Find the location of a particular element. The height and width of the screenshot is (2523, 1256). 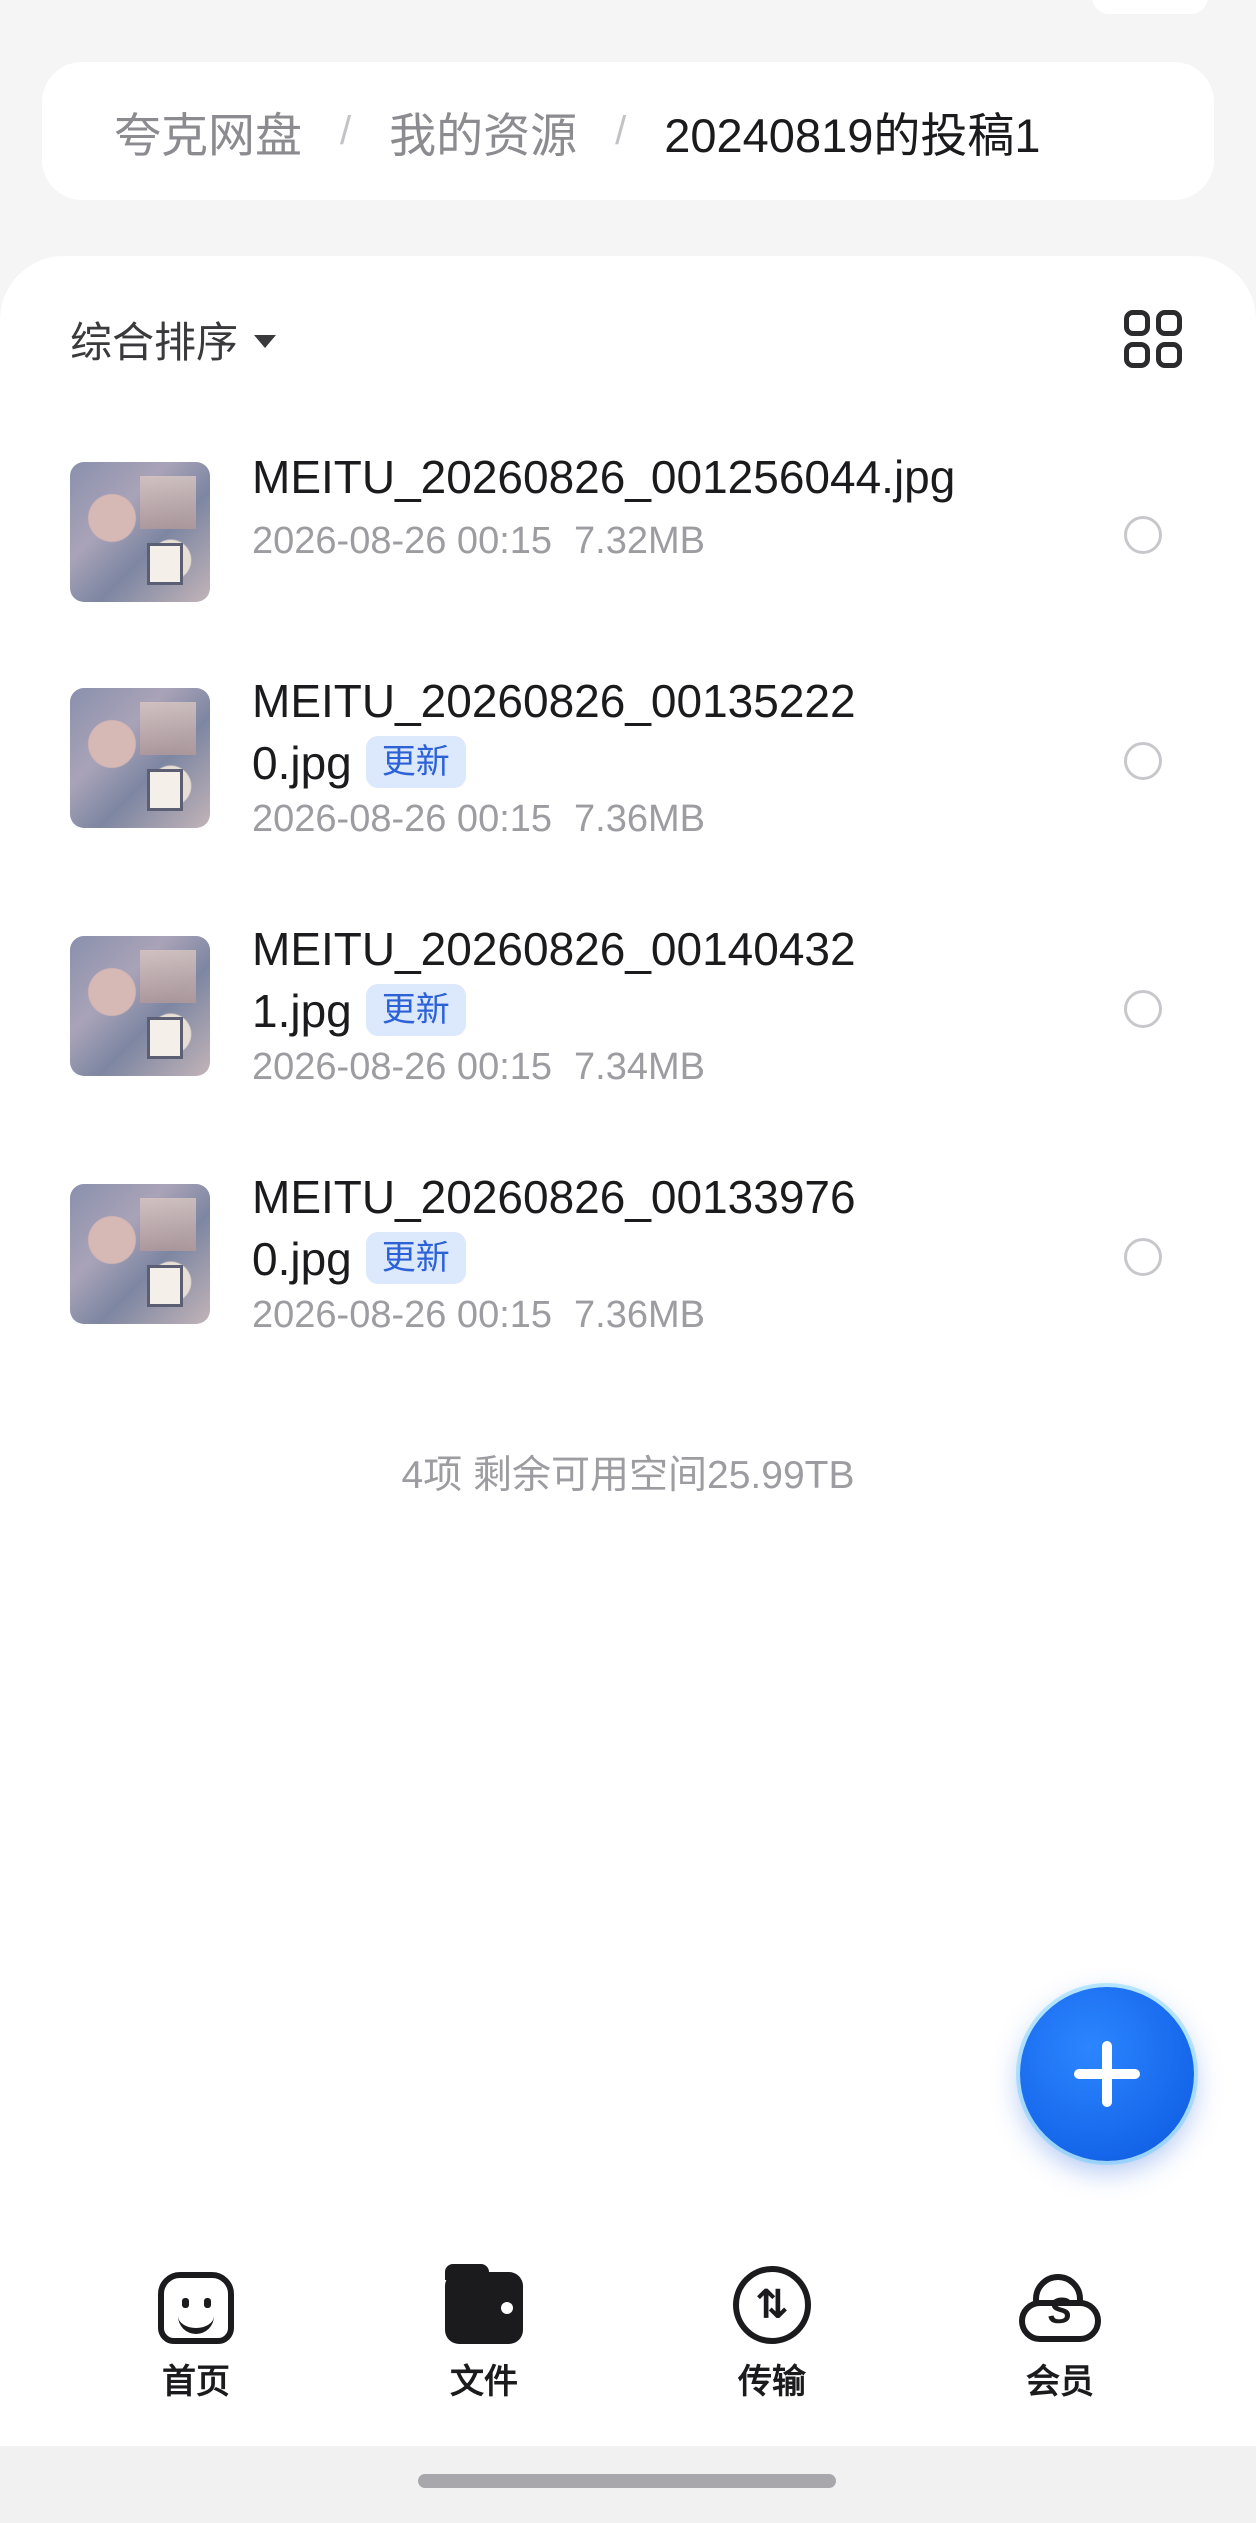

storage-summary: 4项 剩余可用空间25.99TB is located at coordinates (628, 1475).